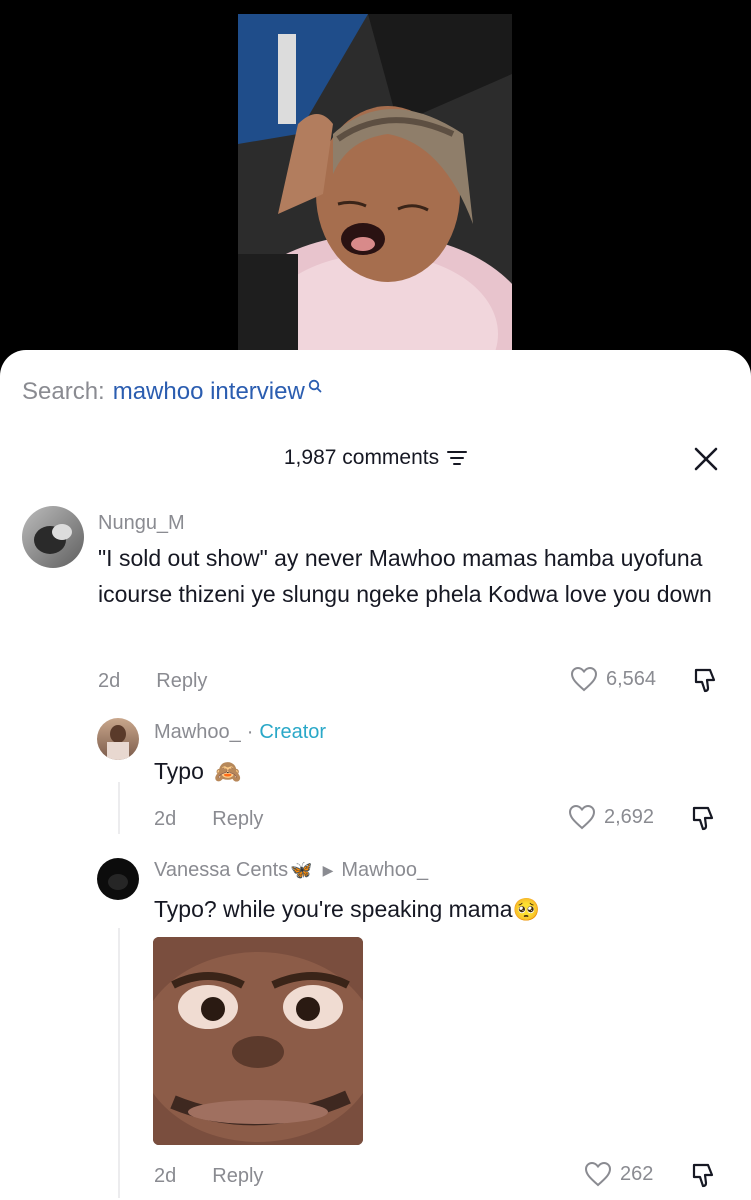  Describe the element at coordinates (328, 870) in the screenshot. I see `triangle-right-icon: ▶` at that location.